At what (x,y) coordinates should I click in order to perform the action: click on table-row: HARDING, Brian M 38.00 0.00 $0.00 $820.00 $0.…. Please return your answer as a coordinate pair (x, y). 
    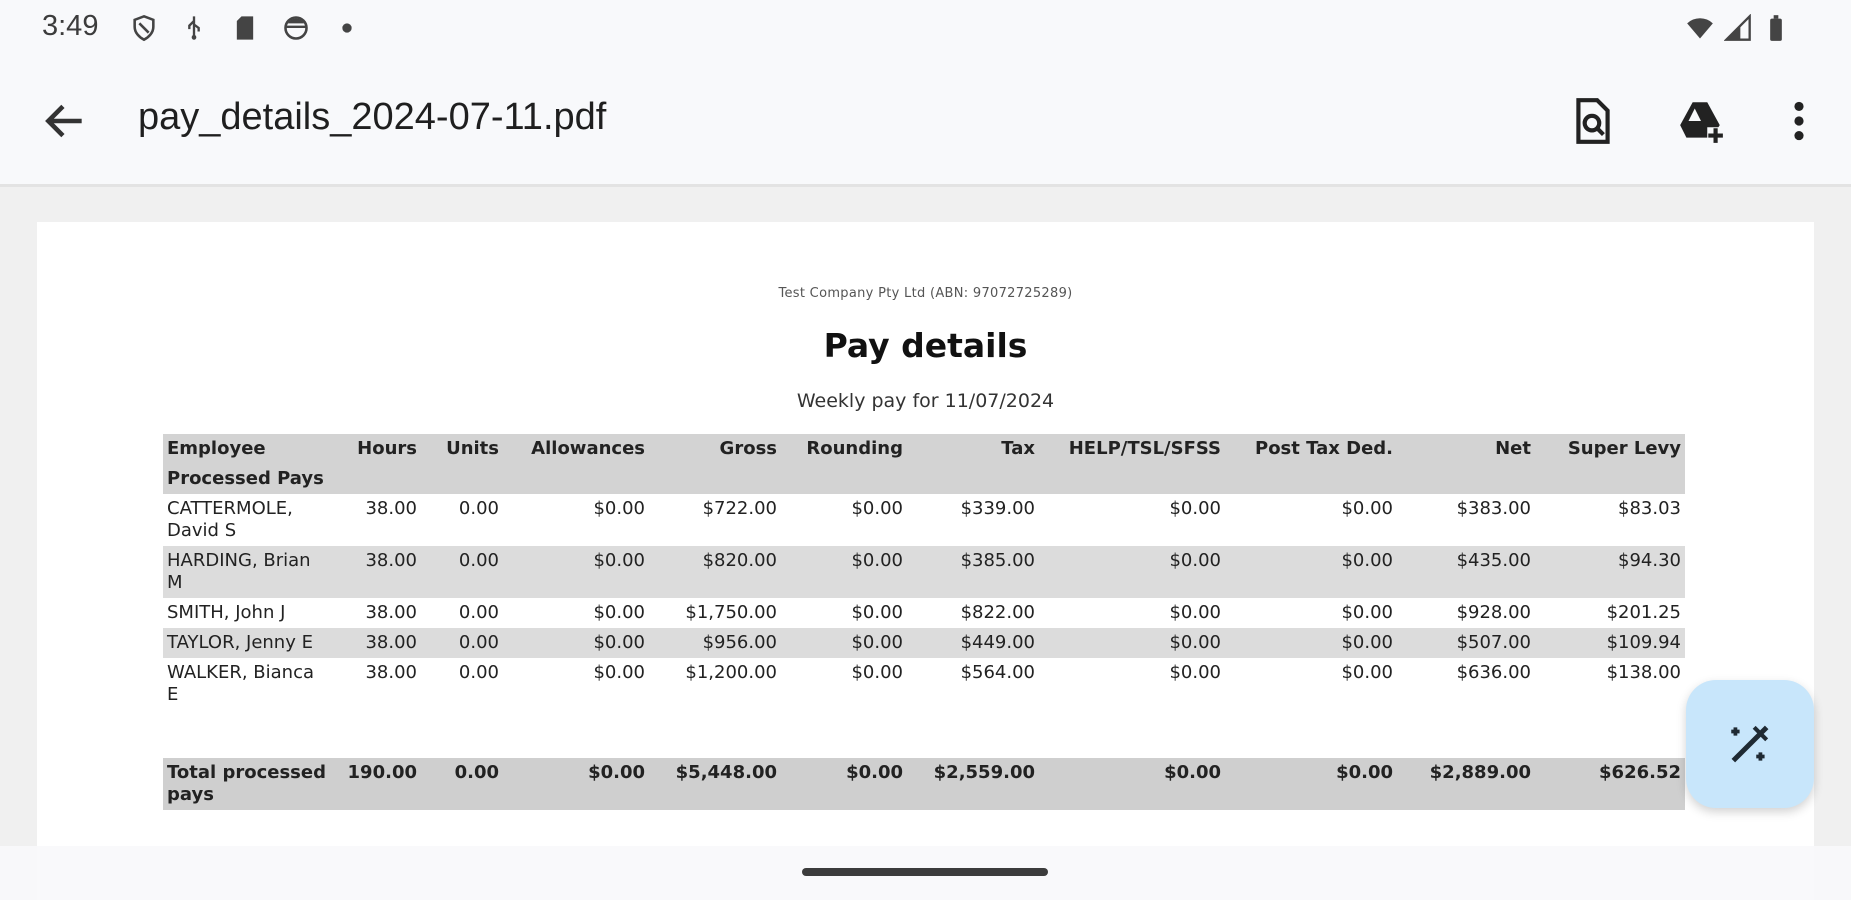
    Looking at the image, I should click on (924, 572).